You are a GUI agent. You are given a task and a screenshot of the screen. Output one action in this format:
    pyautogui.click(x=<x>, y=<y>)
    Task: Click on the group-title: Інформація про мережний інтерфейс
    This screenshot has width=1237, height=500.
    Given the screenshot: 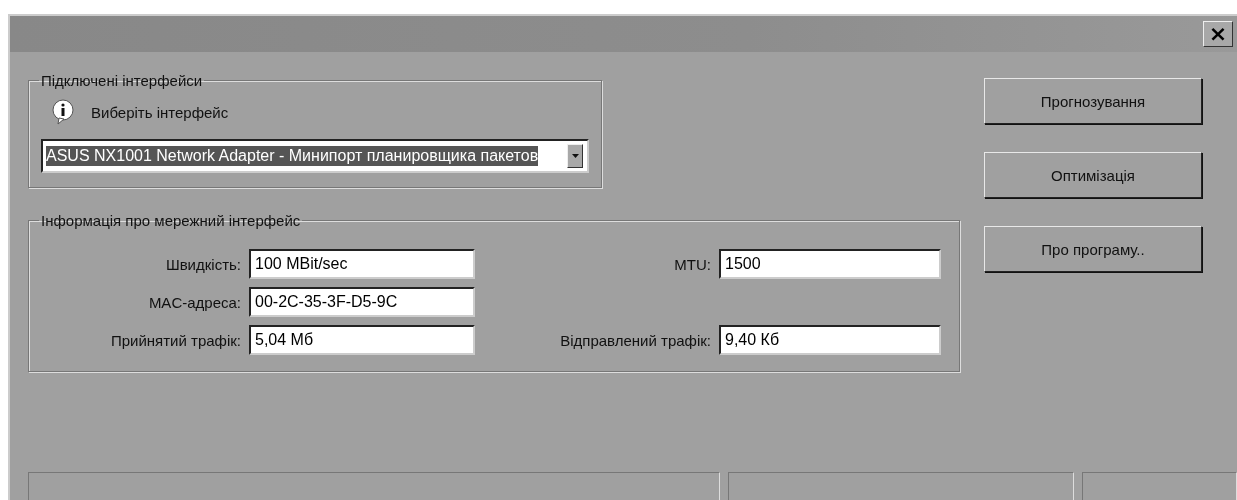 What is the action you would take?
    pyautogui.click(x=171, y=220)
    